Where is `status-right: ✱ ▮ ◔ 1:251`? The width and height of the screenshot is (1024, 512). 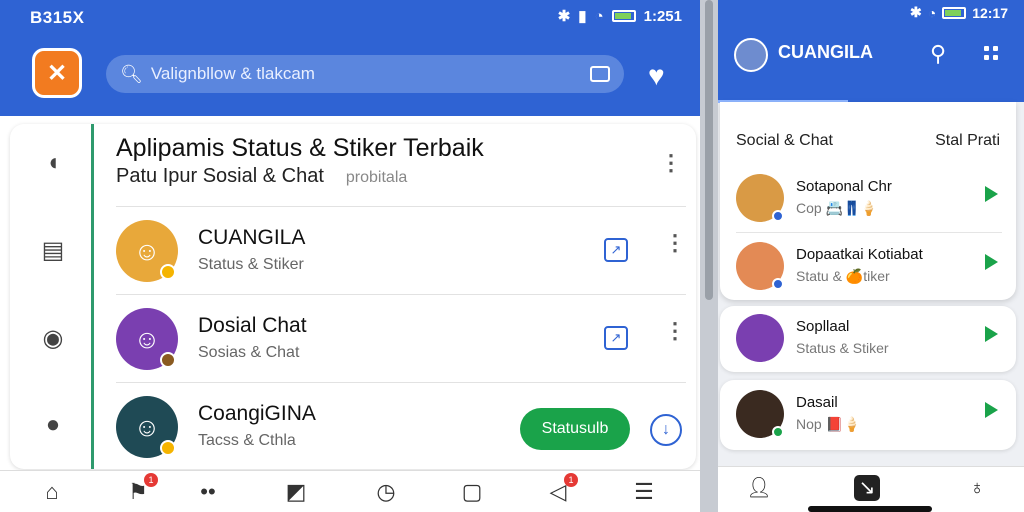
status-right: ✱ ▮ ◔ 1:251 is located at coordinates (619, 16).